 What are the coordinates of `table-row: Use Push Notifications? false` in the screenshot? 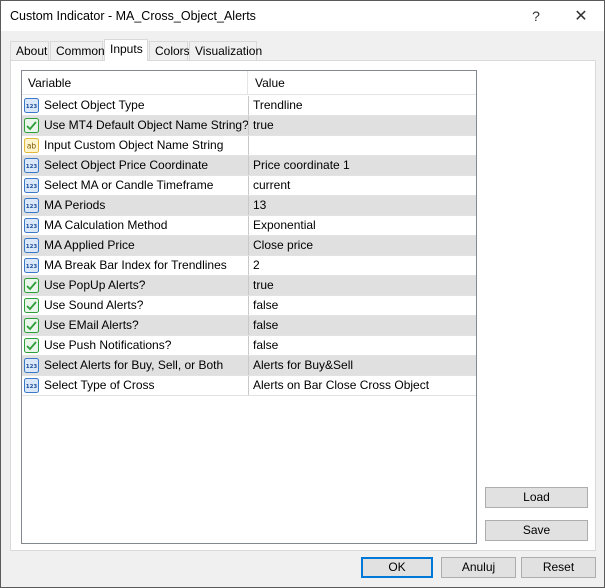 It's located at (249, 346).